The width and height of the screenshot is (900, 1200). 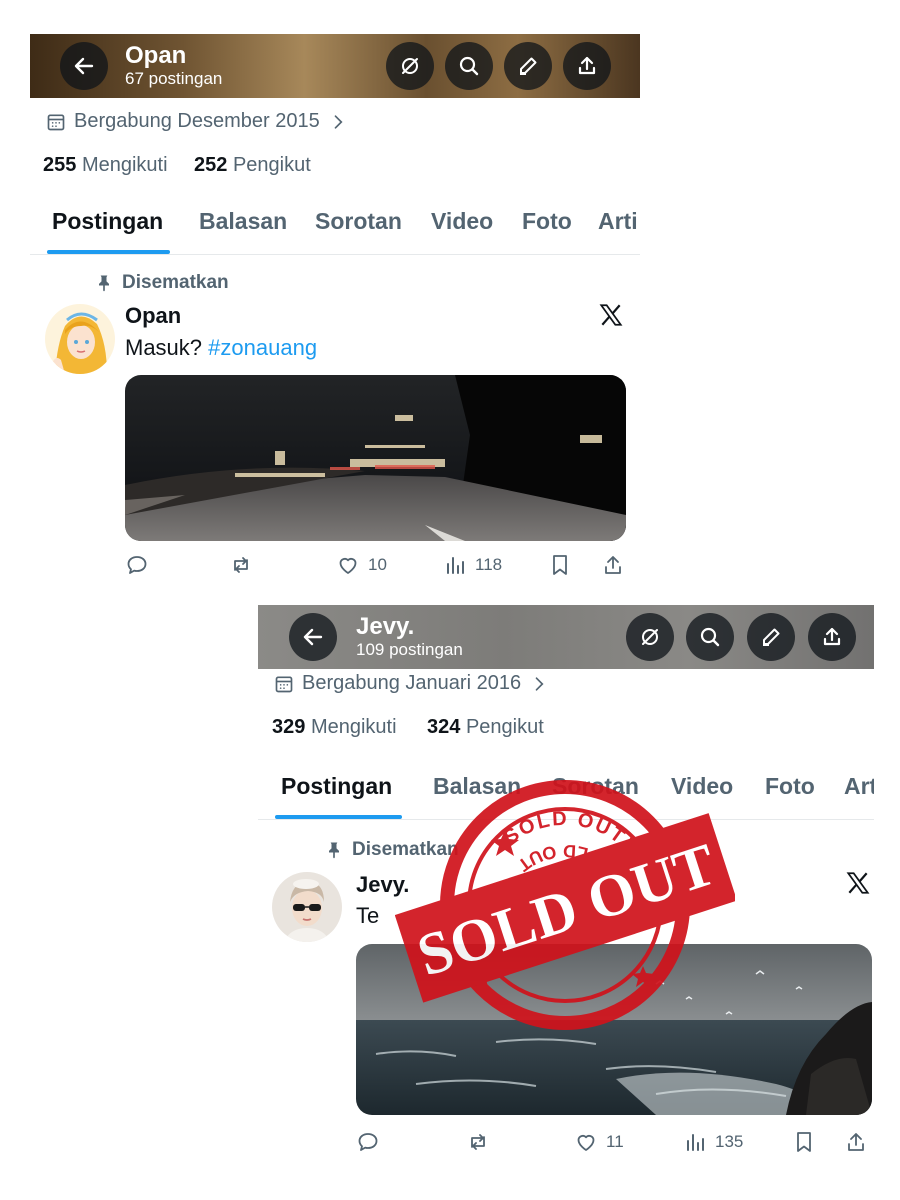 I want to click on post-actions: 10 118, so click(x=375, y=568).